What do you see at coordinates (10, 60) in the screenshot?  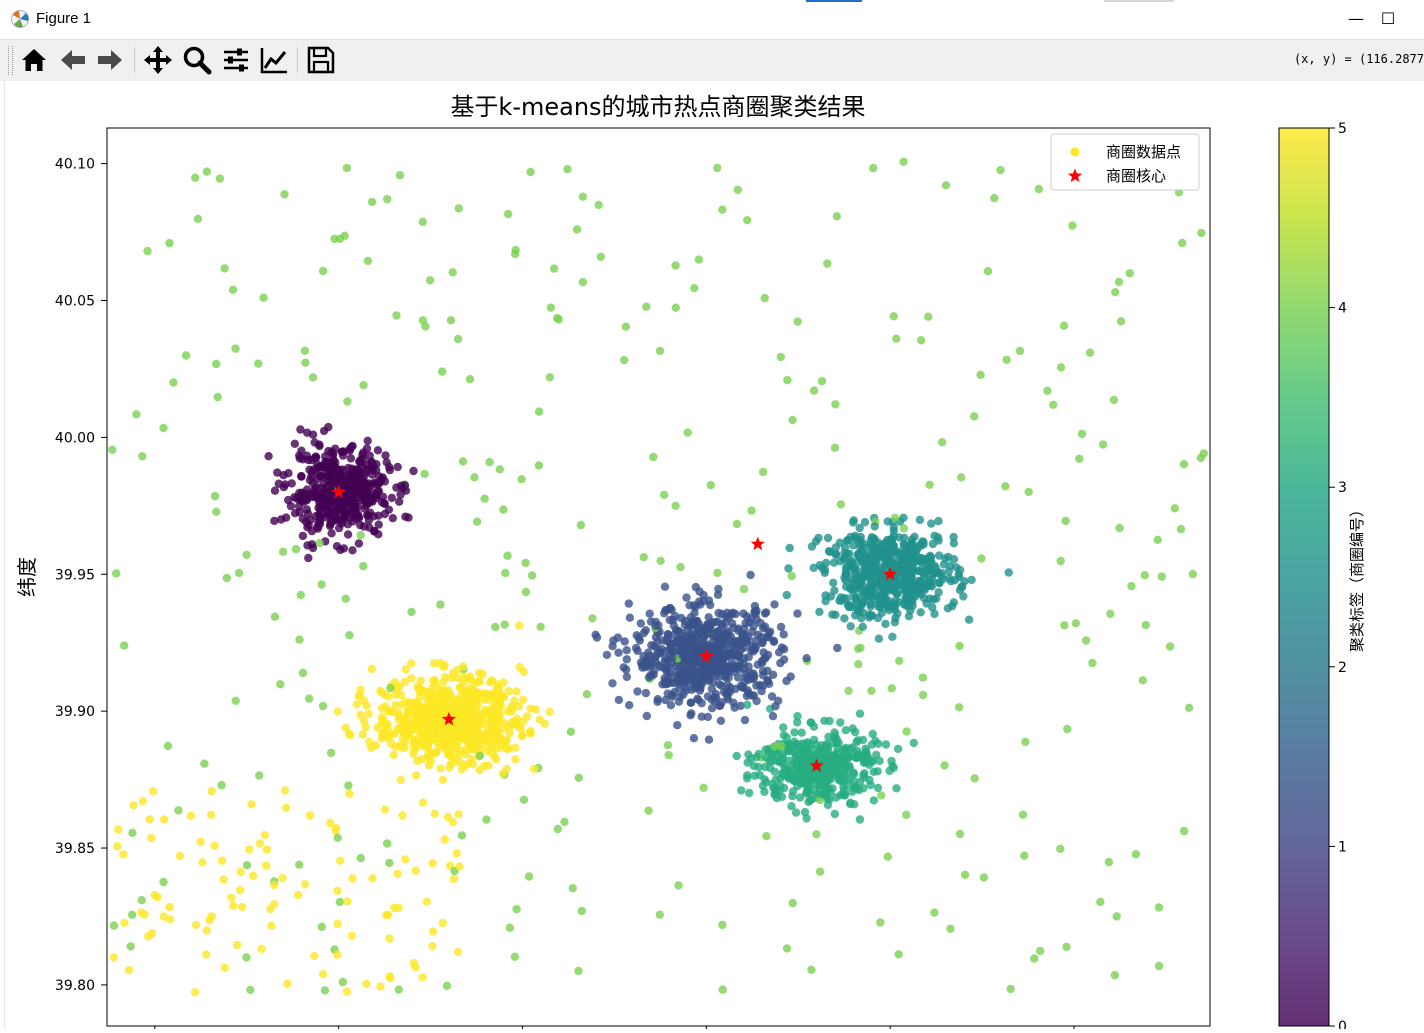 I see `toolbar-grip` at bounding box center [10, 60].